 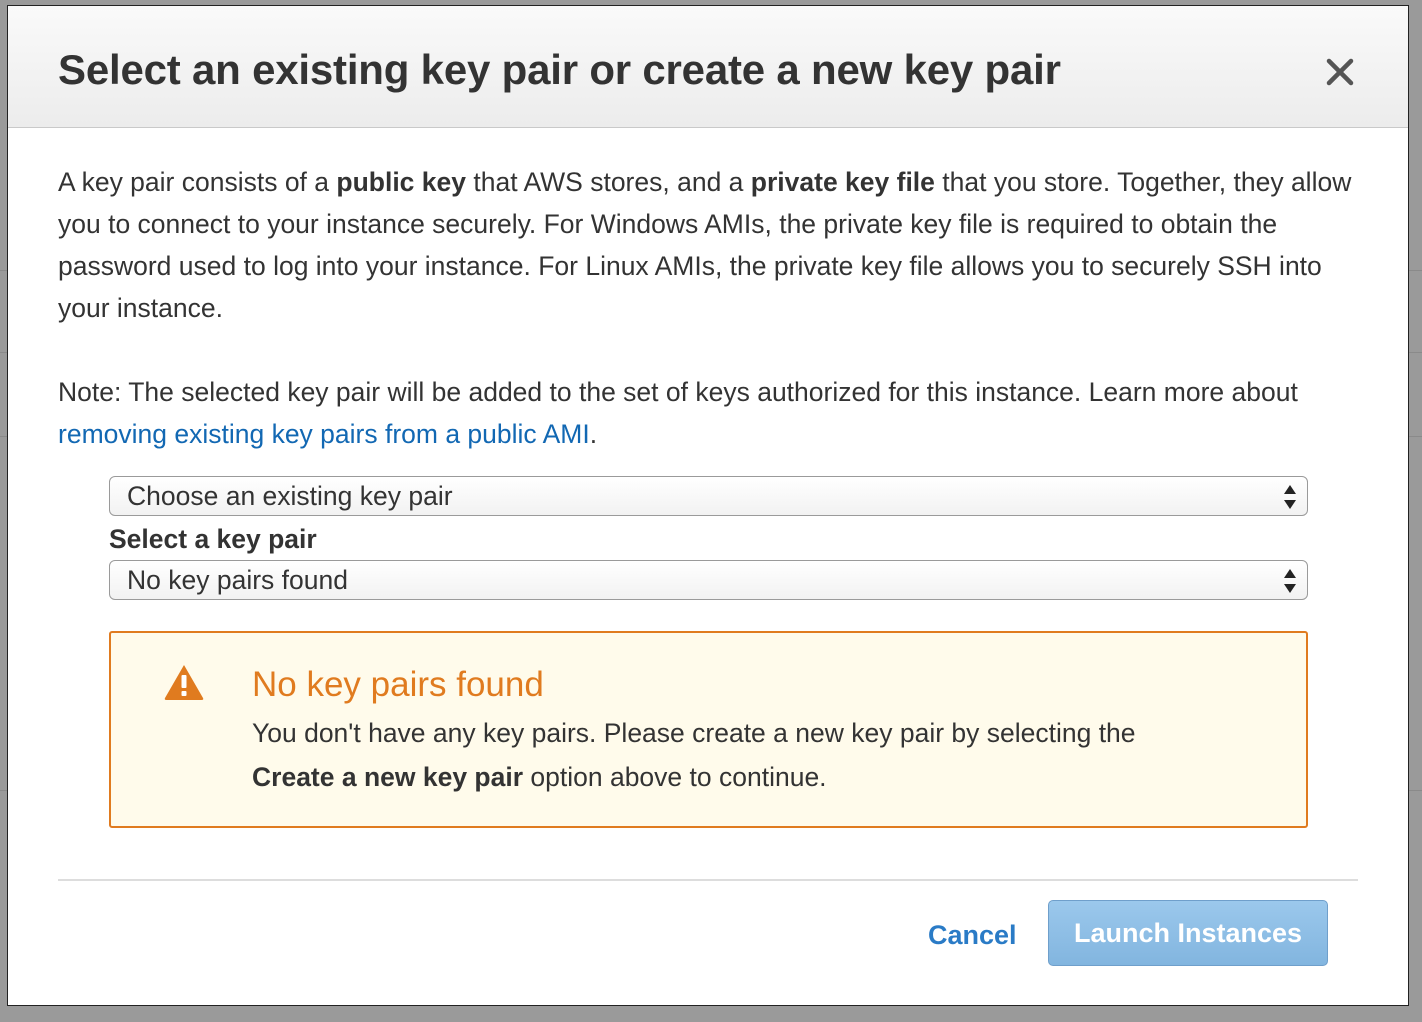 I want to click on intro-bold-public-key: public key, so click(x=401, y=182).